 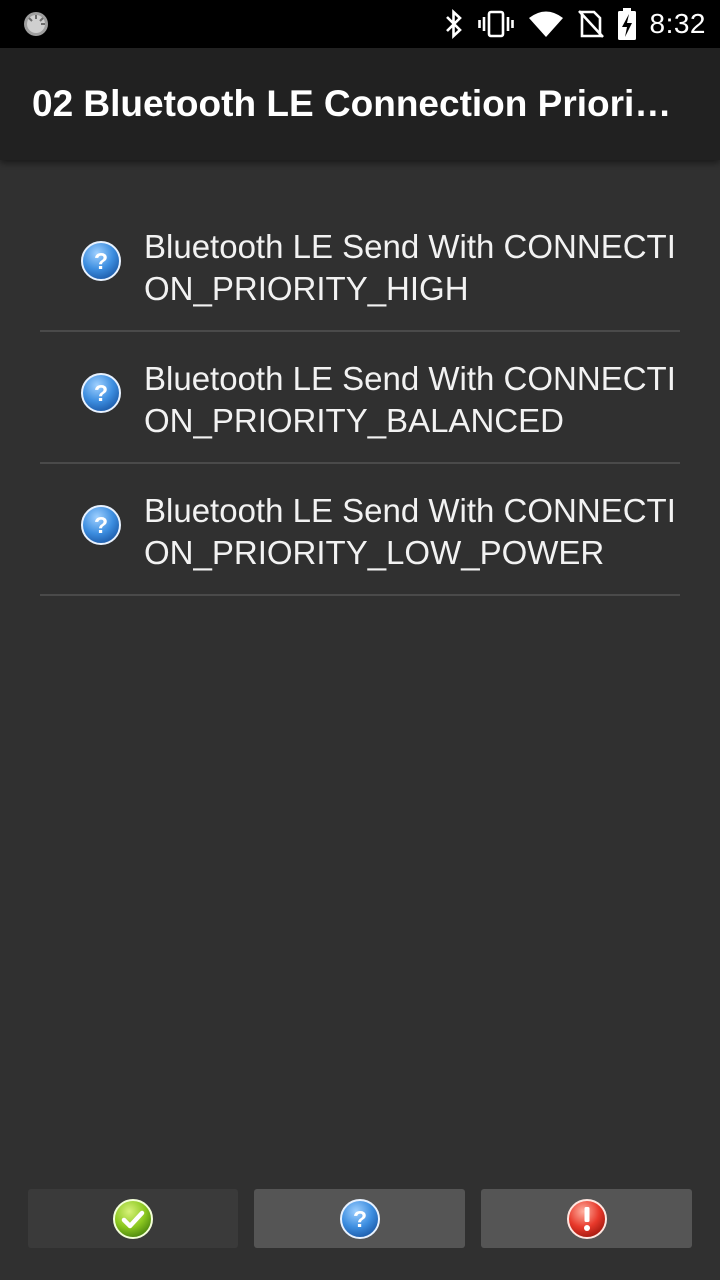 I want to click on exclamation-icon, so click(x=586, y=1218).